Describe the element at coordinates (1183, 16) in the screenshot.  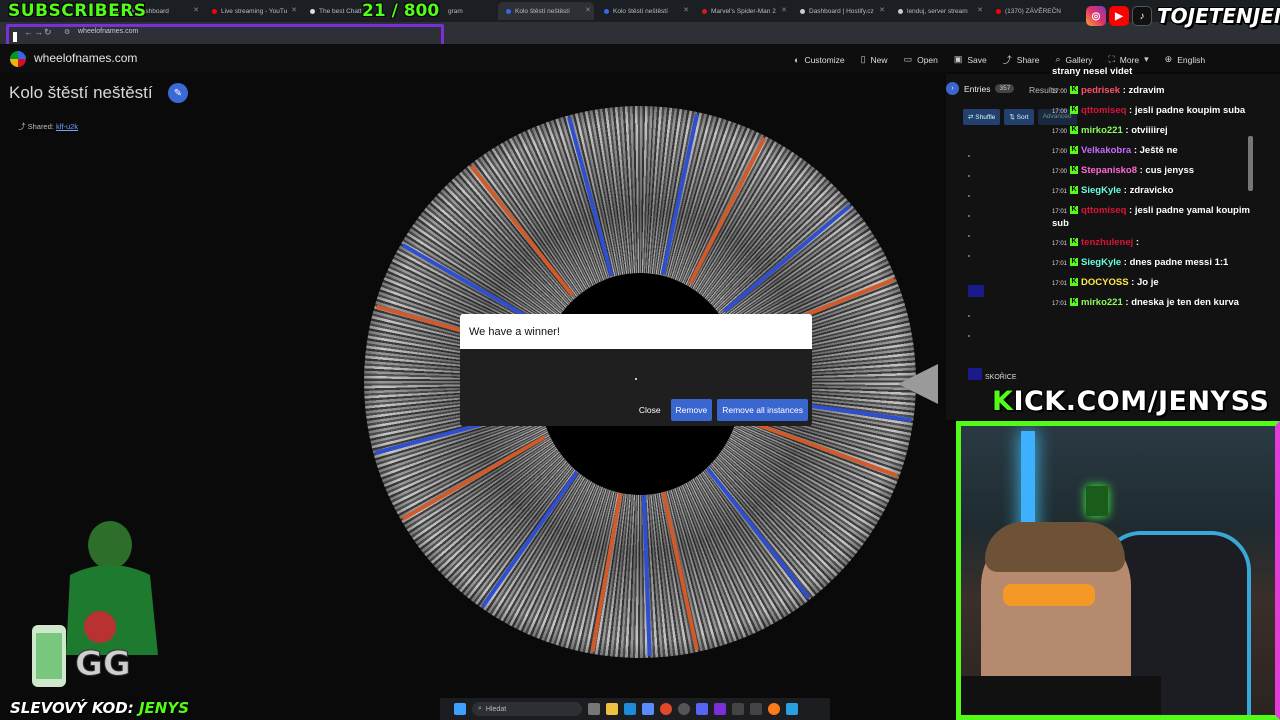
I see `social-links: ◎ ▶ ♪ TOJETENJENYS` at that location.